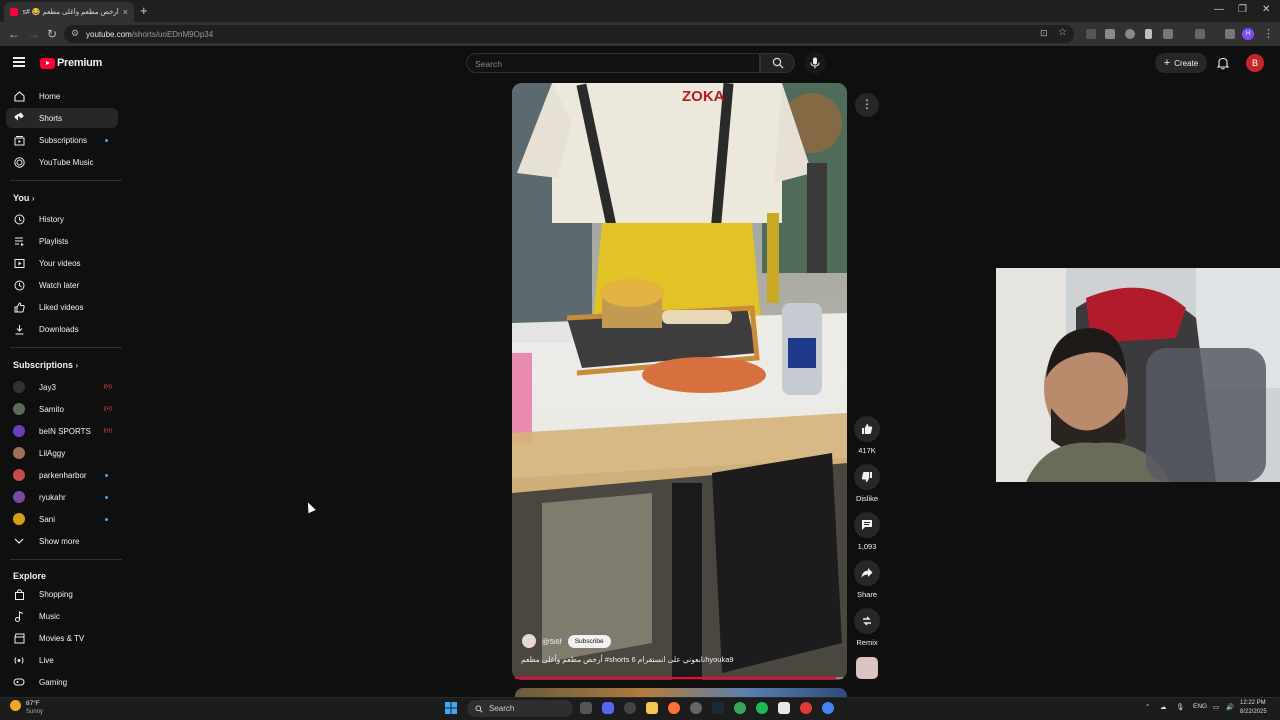 This screenshot has width=1280, height=720. Describe the element at coordinates (62, 682) in the screenshot. I see `sidebar-item-gaming: Gaming` at that location.